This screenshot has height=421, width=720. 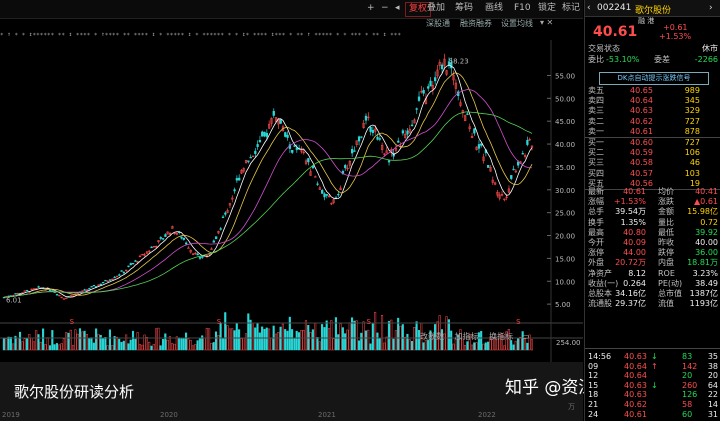 I want to click on margin-button: 融资融券, so click(x=476, y=23).